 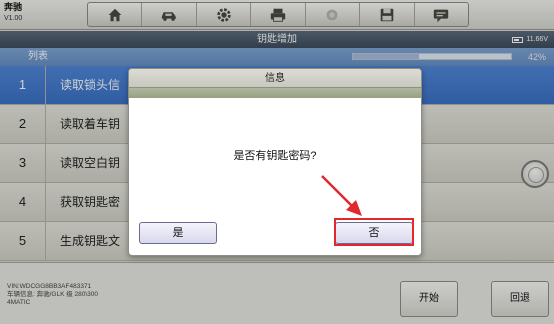 I want to click on dialog-title: 信息, so click(x=275, y=78).